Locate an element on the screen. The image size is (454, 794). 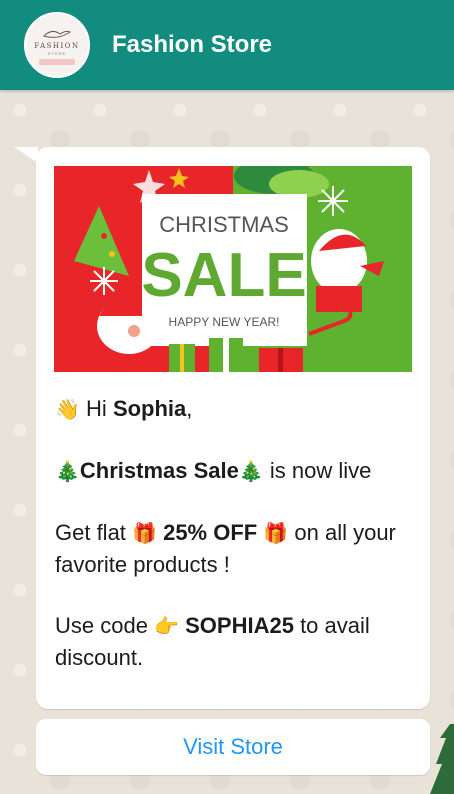
sale-suffix: is now live is located at coordinates (320, 470).